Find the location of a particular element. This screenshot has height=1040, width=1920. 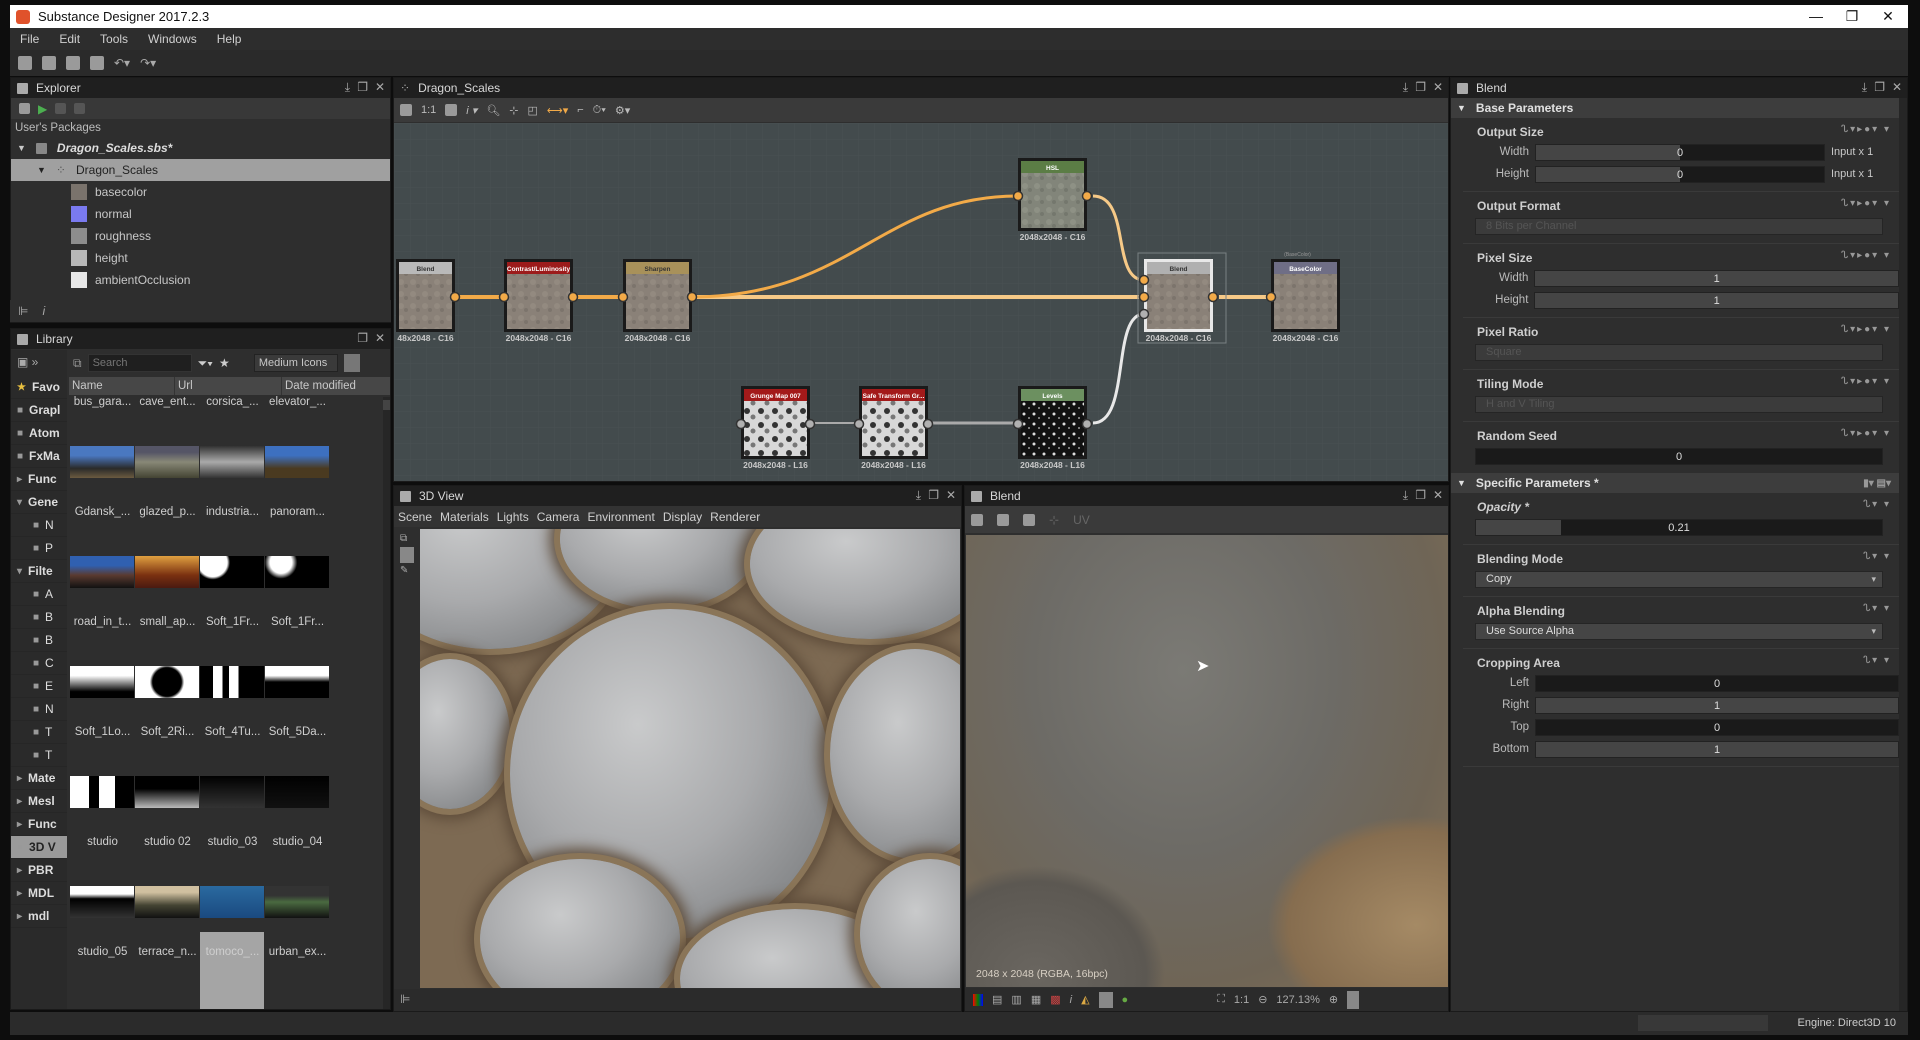

output-item-basecolor: basecolor is located at coordinates (200, 192).